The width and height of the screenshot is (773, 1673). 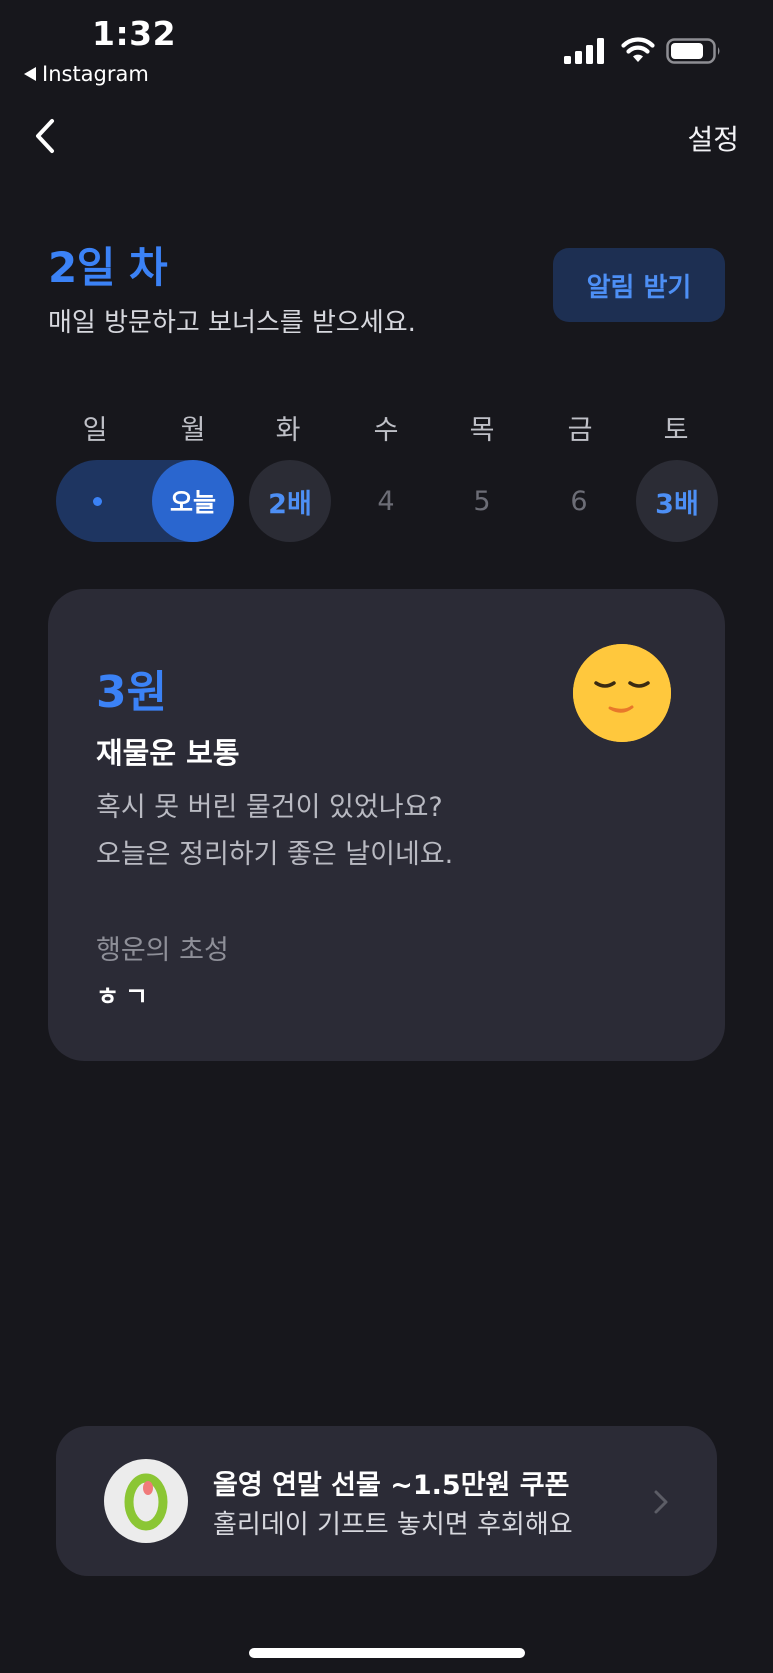 What do you see at coordinates (275, 854) in the screenshot?
I see `fortune-message-line2: 오늘은 정리하기 좋은 날이네요.` at bounding box center [275, 854].